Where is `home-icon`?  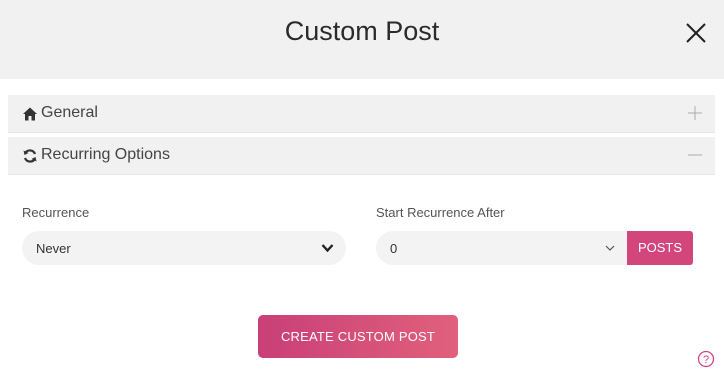
home-icon is located at coordinates (30, 114).